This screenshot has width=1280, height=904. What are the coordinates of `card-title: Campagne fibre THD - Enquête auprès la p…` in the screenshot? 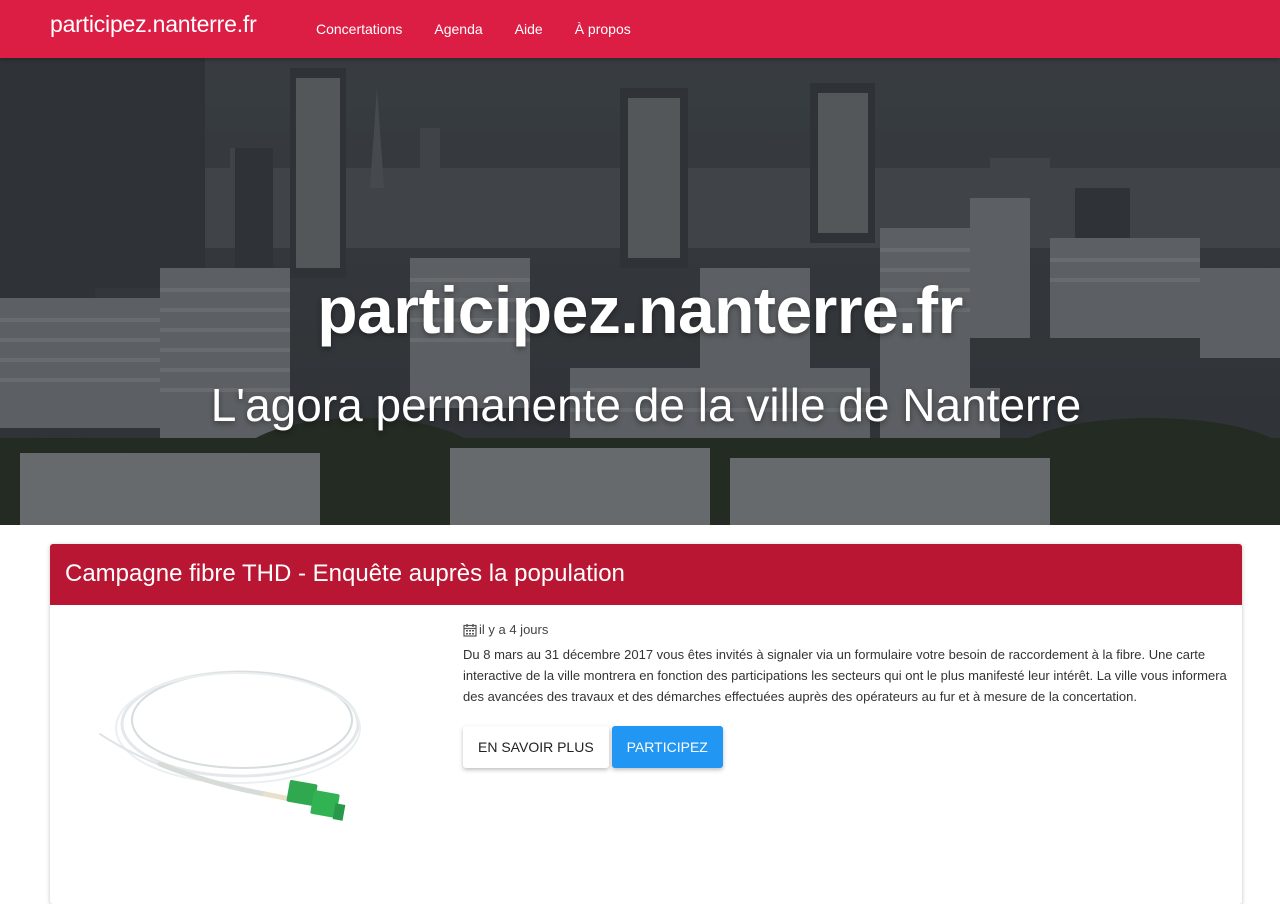 It's located at (345, 573).